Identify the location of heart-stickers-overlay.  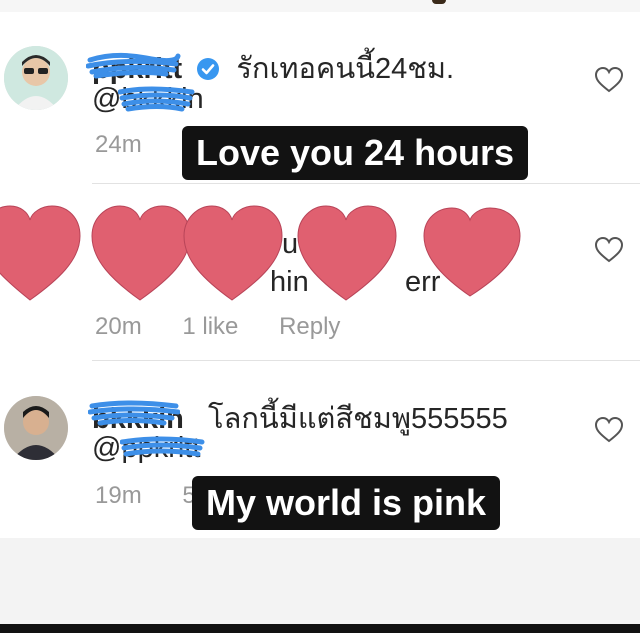
(260, 253).